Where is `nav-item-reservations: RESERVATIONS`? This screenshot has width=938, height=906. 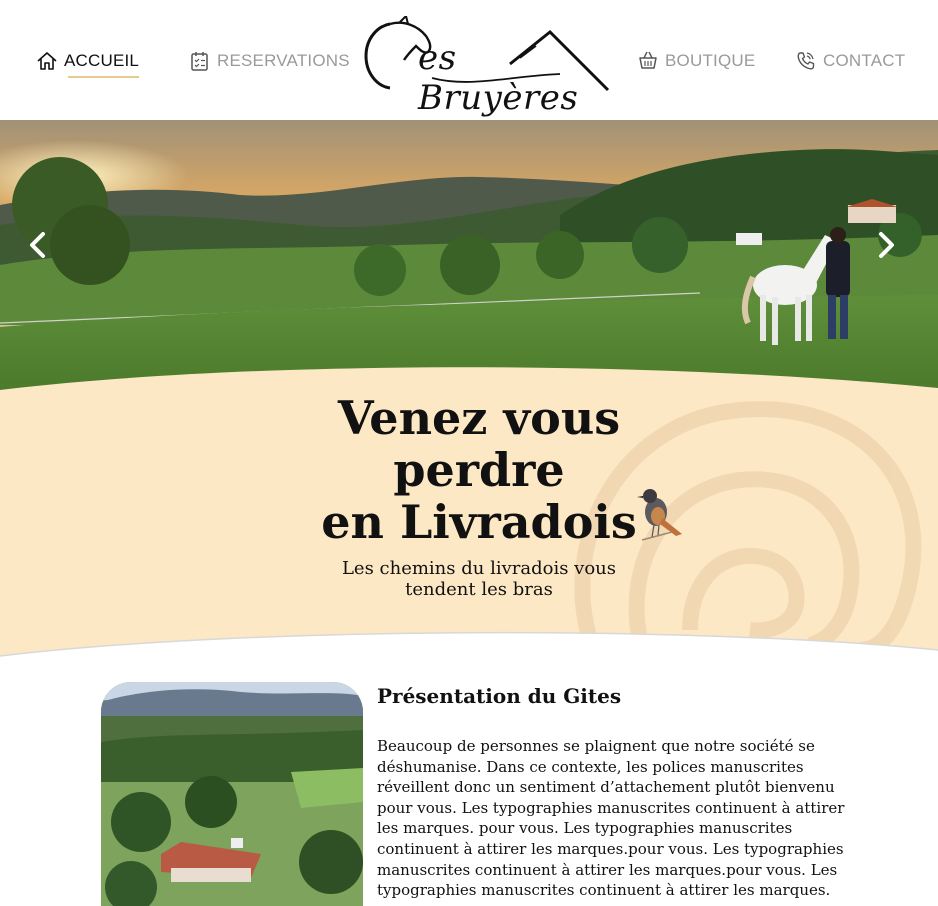 nav-item-reservations: RESERVATIONS is located at coordinates (269, 61).